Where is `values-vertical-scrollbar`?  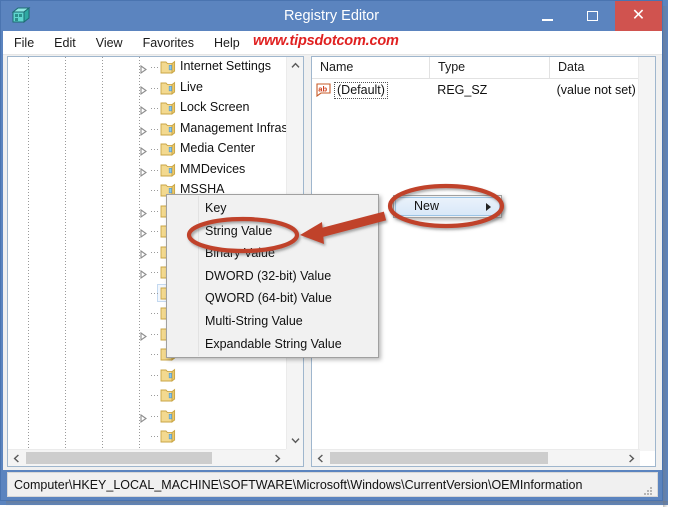 values-vertical-scrollbar is located at coordinates (646, 254).